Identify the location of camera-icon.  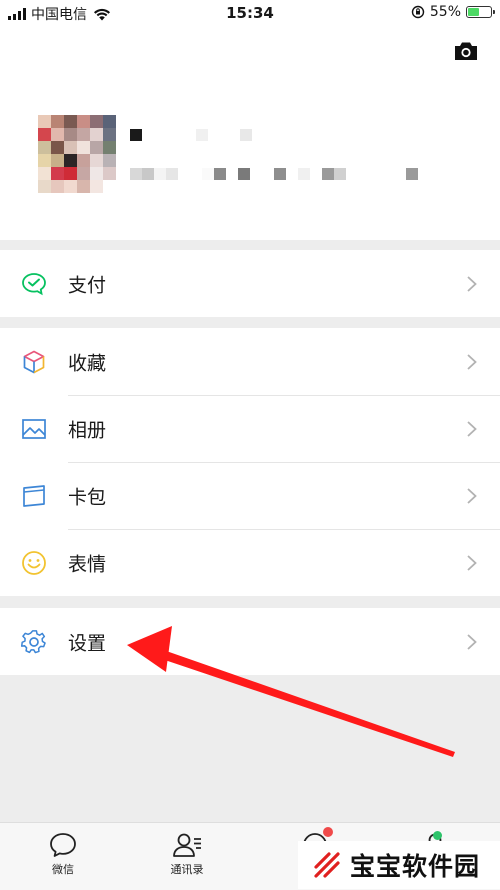
(466, 51).